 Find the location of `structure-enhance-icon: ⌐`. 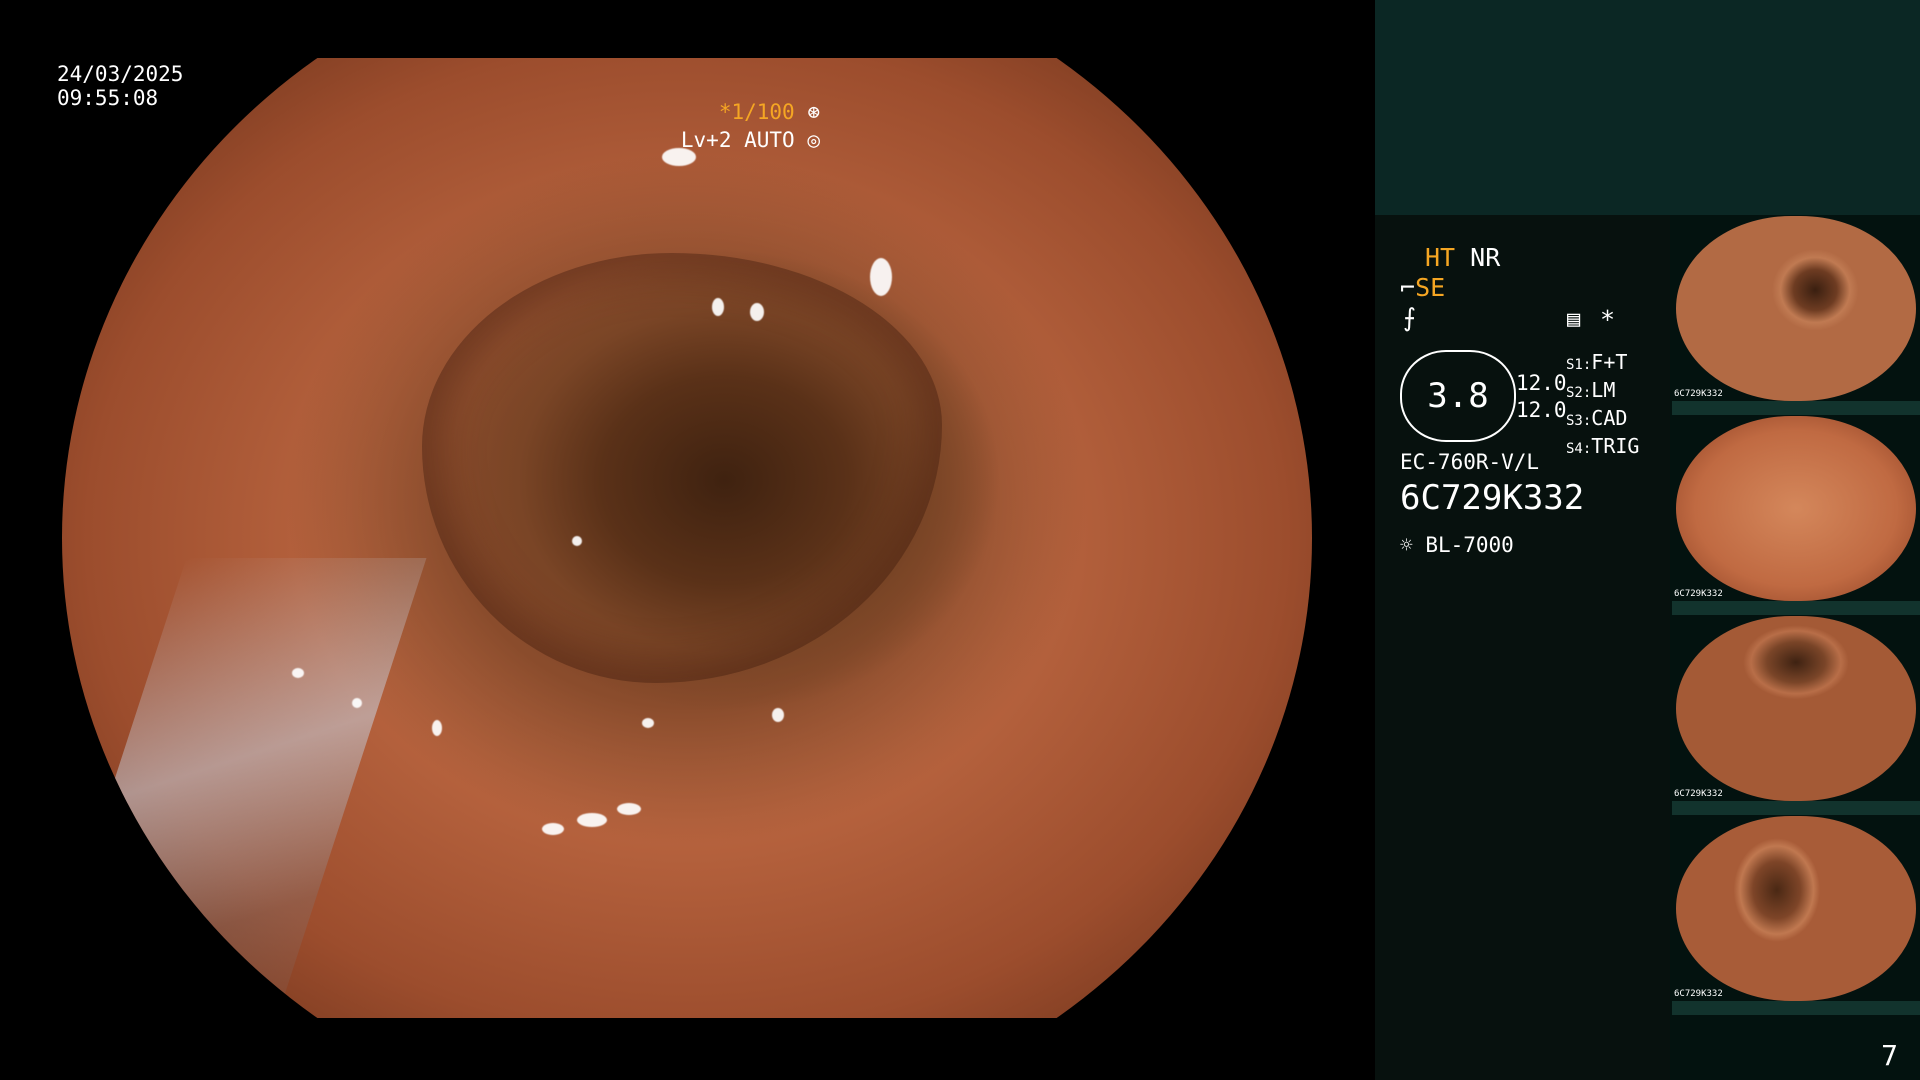

structure-enhance-icon: ⌐ is located at coordinates (1408, 287).